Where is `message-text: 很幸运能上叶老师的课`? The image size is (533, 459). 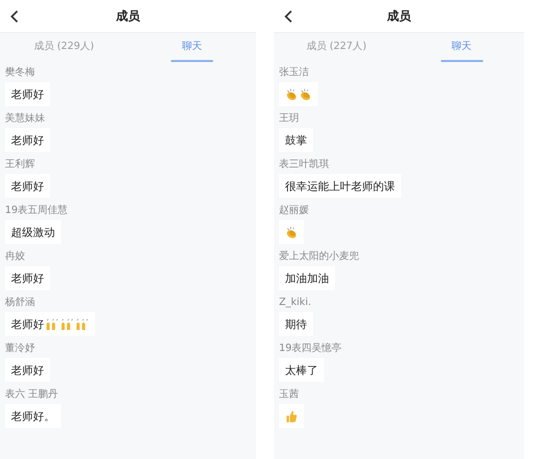
message-text: 很幸运能上叶老师的课 is located at coordinates (340, 186).